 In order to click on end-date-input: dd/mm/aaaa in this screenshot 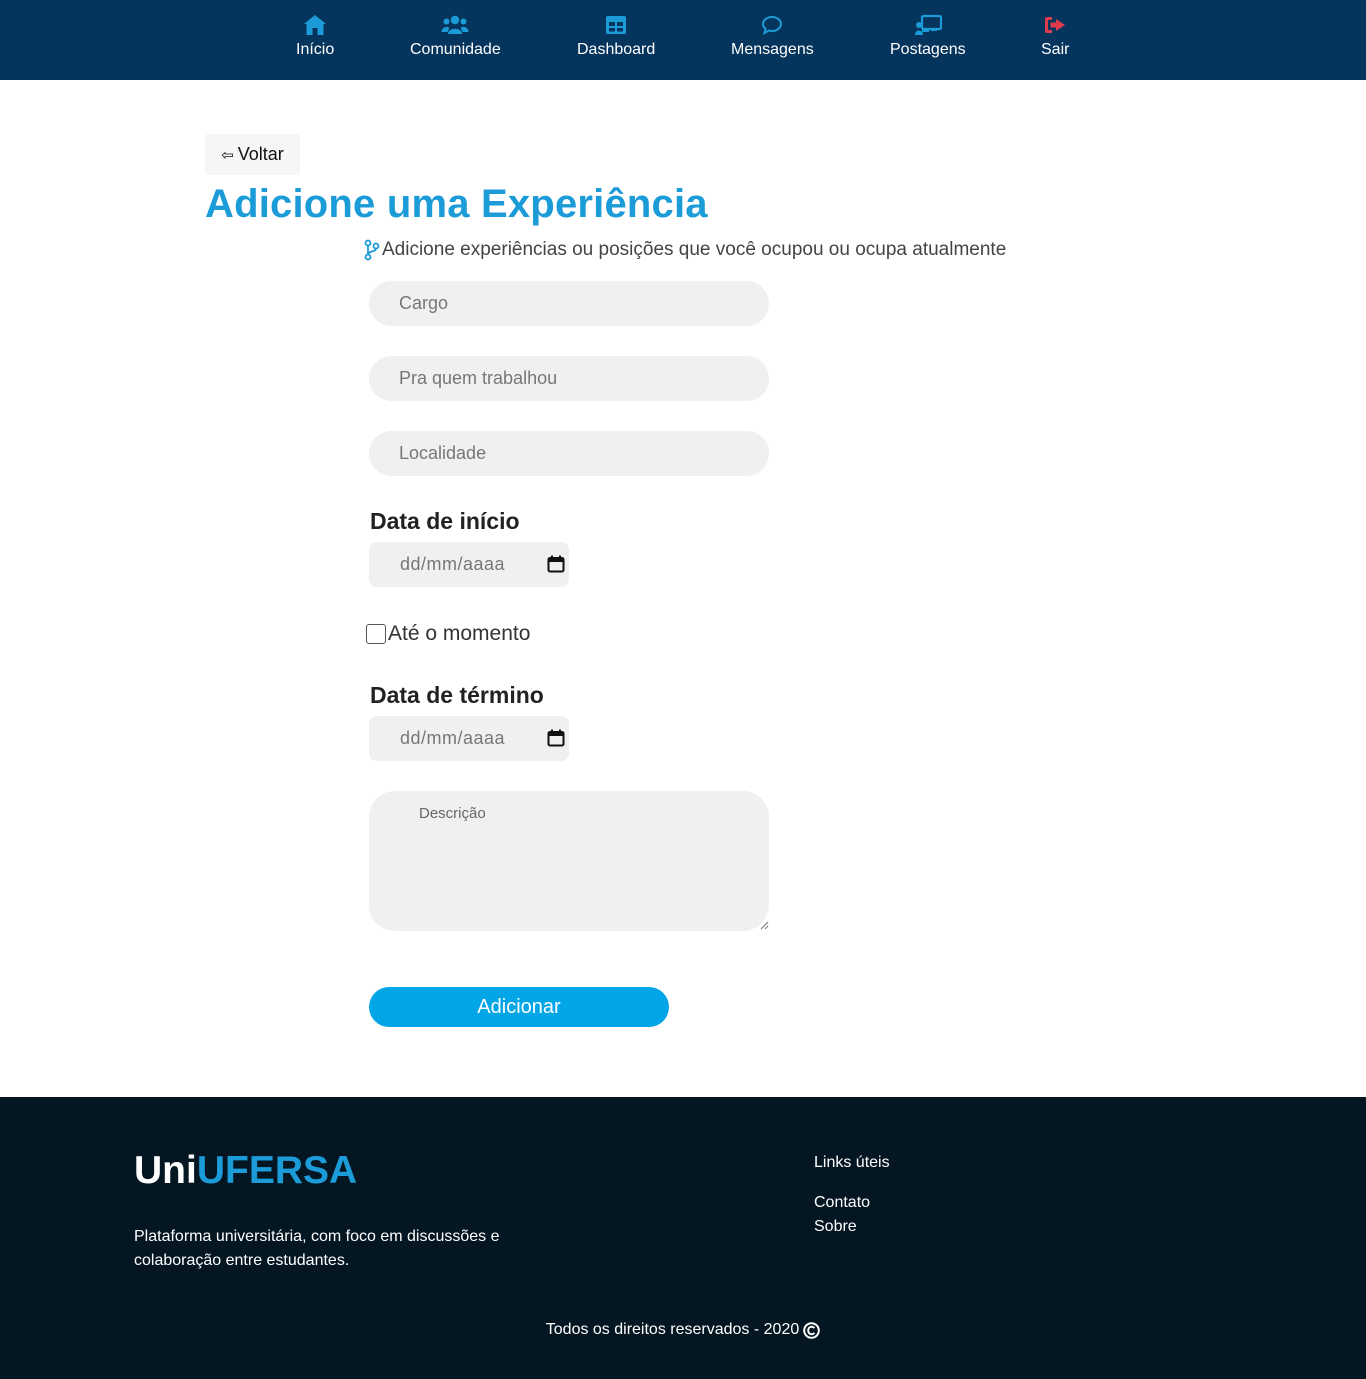, I will do `click(469, 738)`.